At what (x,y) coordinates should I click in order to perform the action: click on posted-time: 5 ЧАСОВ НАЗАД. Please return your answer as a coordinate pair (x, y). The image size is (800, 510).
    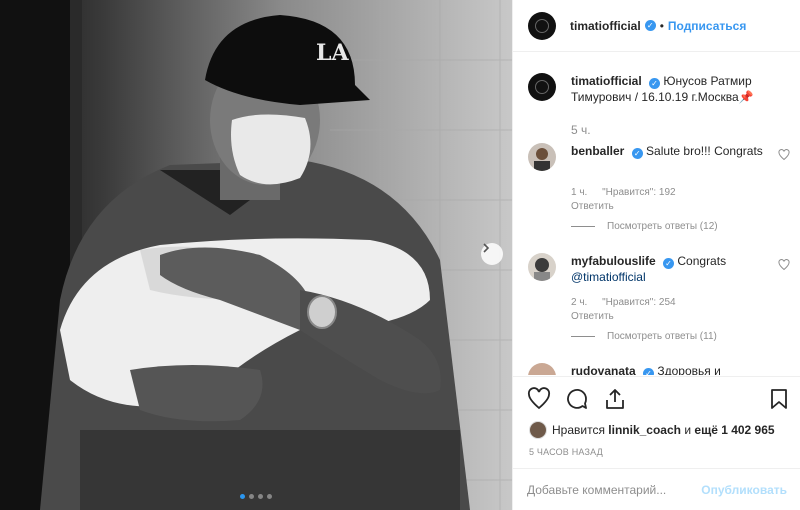
    Looking at the image, I should click on (566, 452).